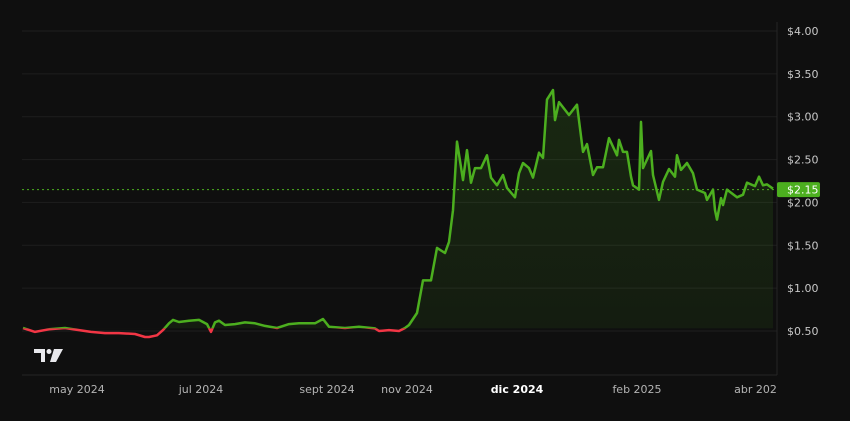  What do you see at coordinates (803, 117) in the screenshot?
I see `price-tick-label: $3.00` at bounding box center [803, 117].